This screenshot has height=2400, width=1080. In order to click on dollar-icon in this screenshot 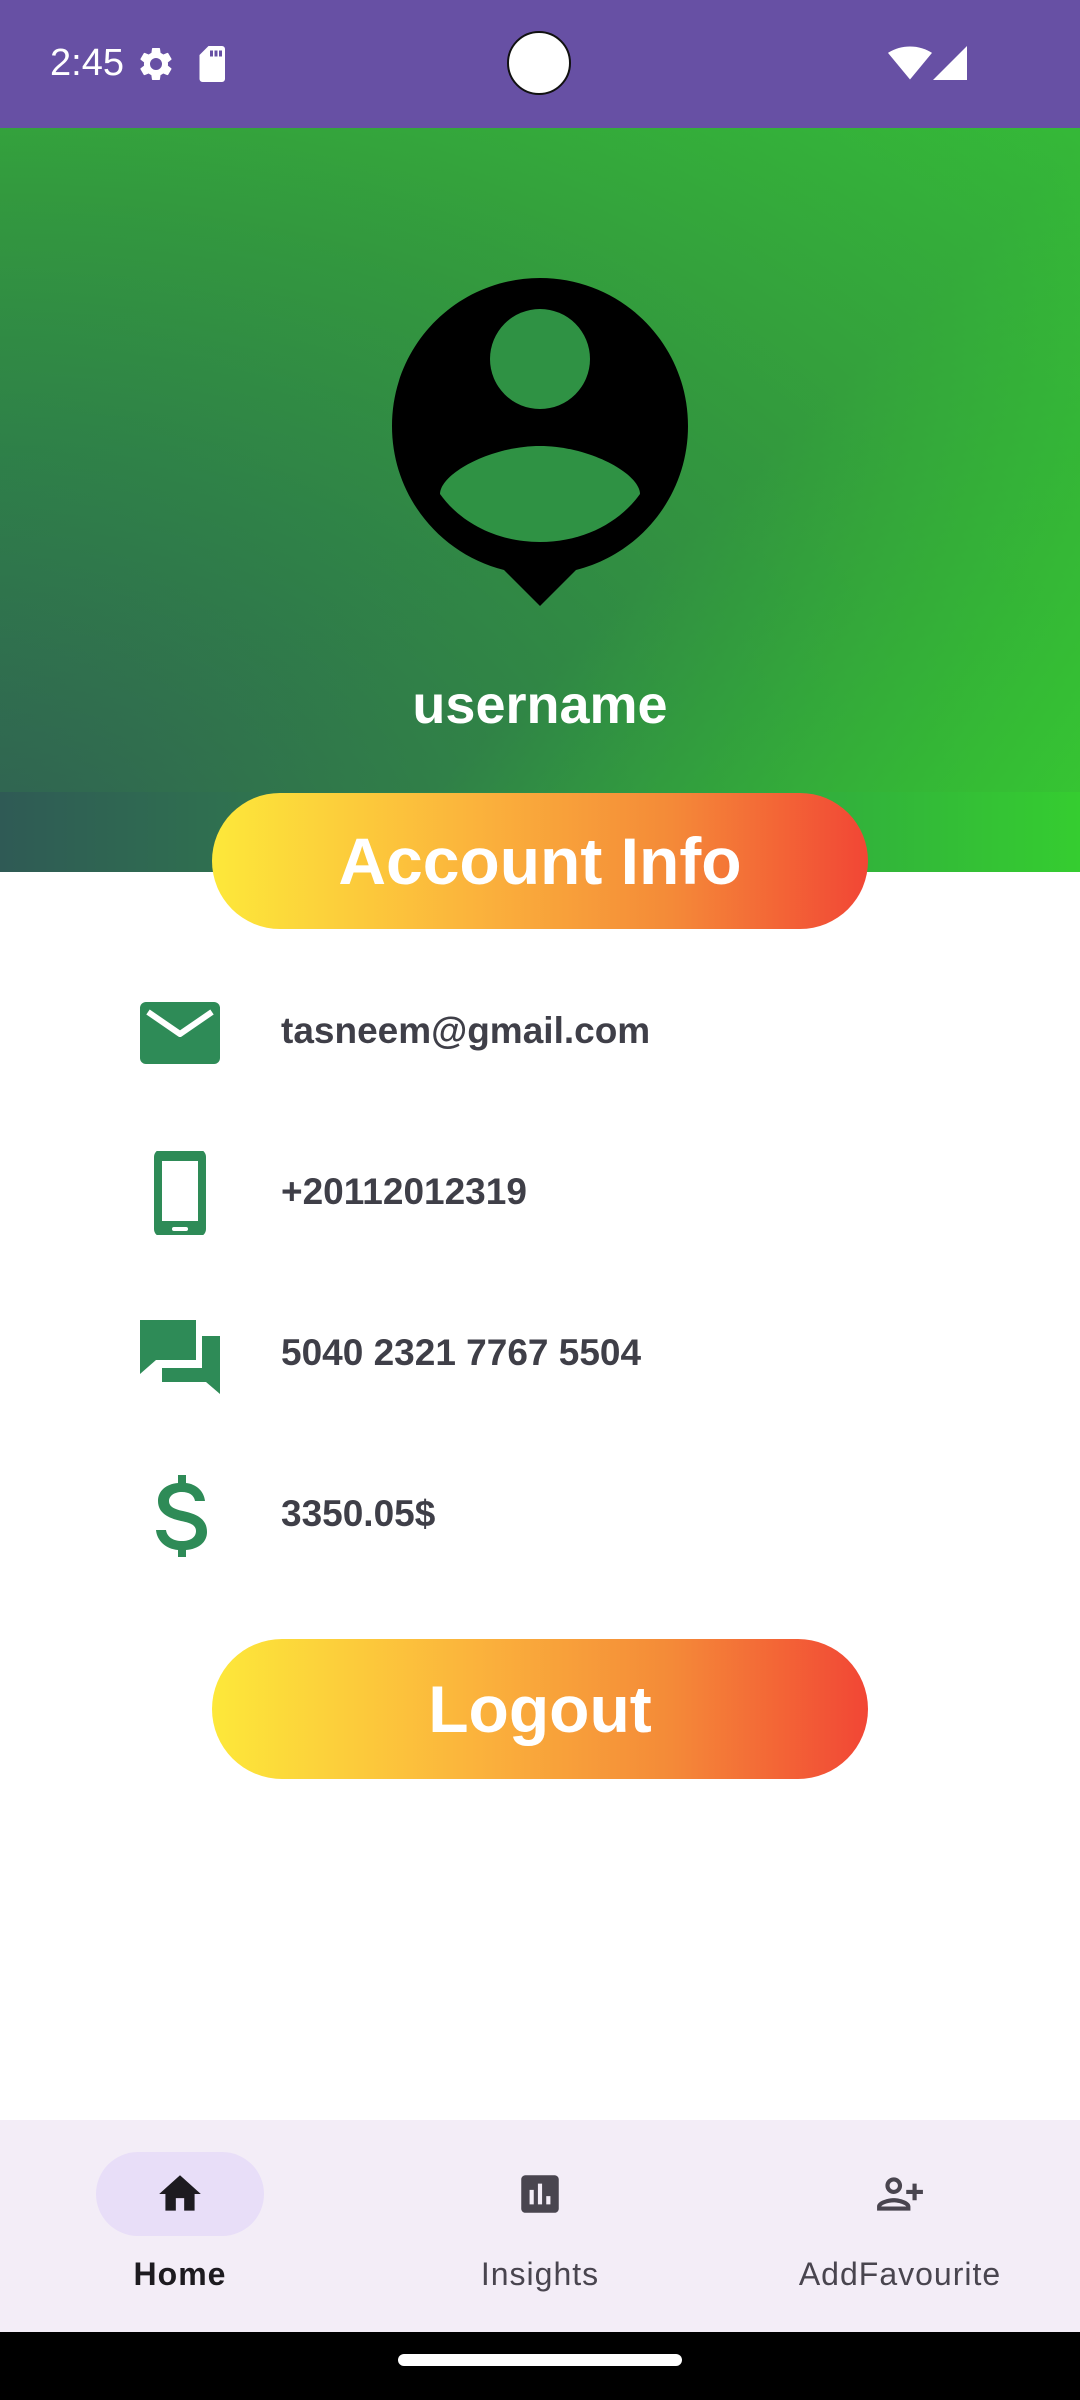, I will do `click(181, 1516)`.